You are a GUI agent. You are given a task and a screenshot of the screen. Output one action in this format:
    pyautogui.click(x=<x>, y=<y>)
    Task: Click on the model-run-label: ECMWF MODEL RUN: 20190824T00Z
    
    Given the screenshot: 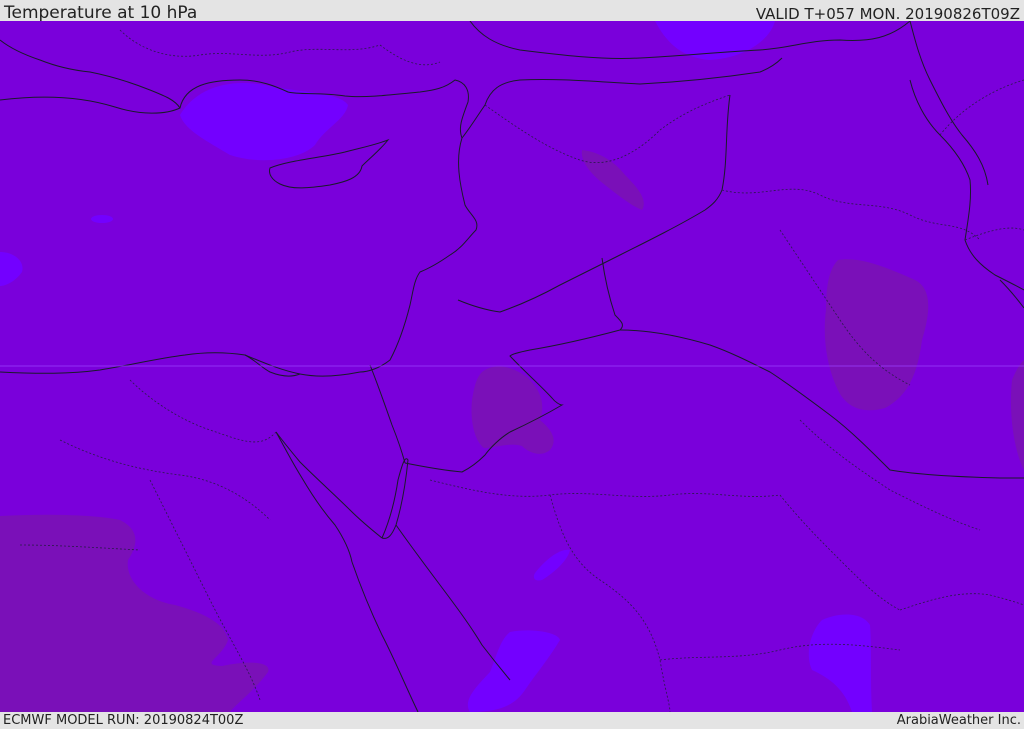 What is the action you would take?
    pyautogui.click(x=123, y=720)
    